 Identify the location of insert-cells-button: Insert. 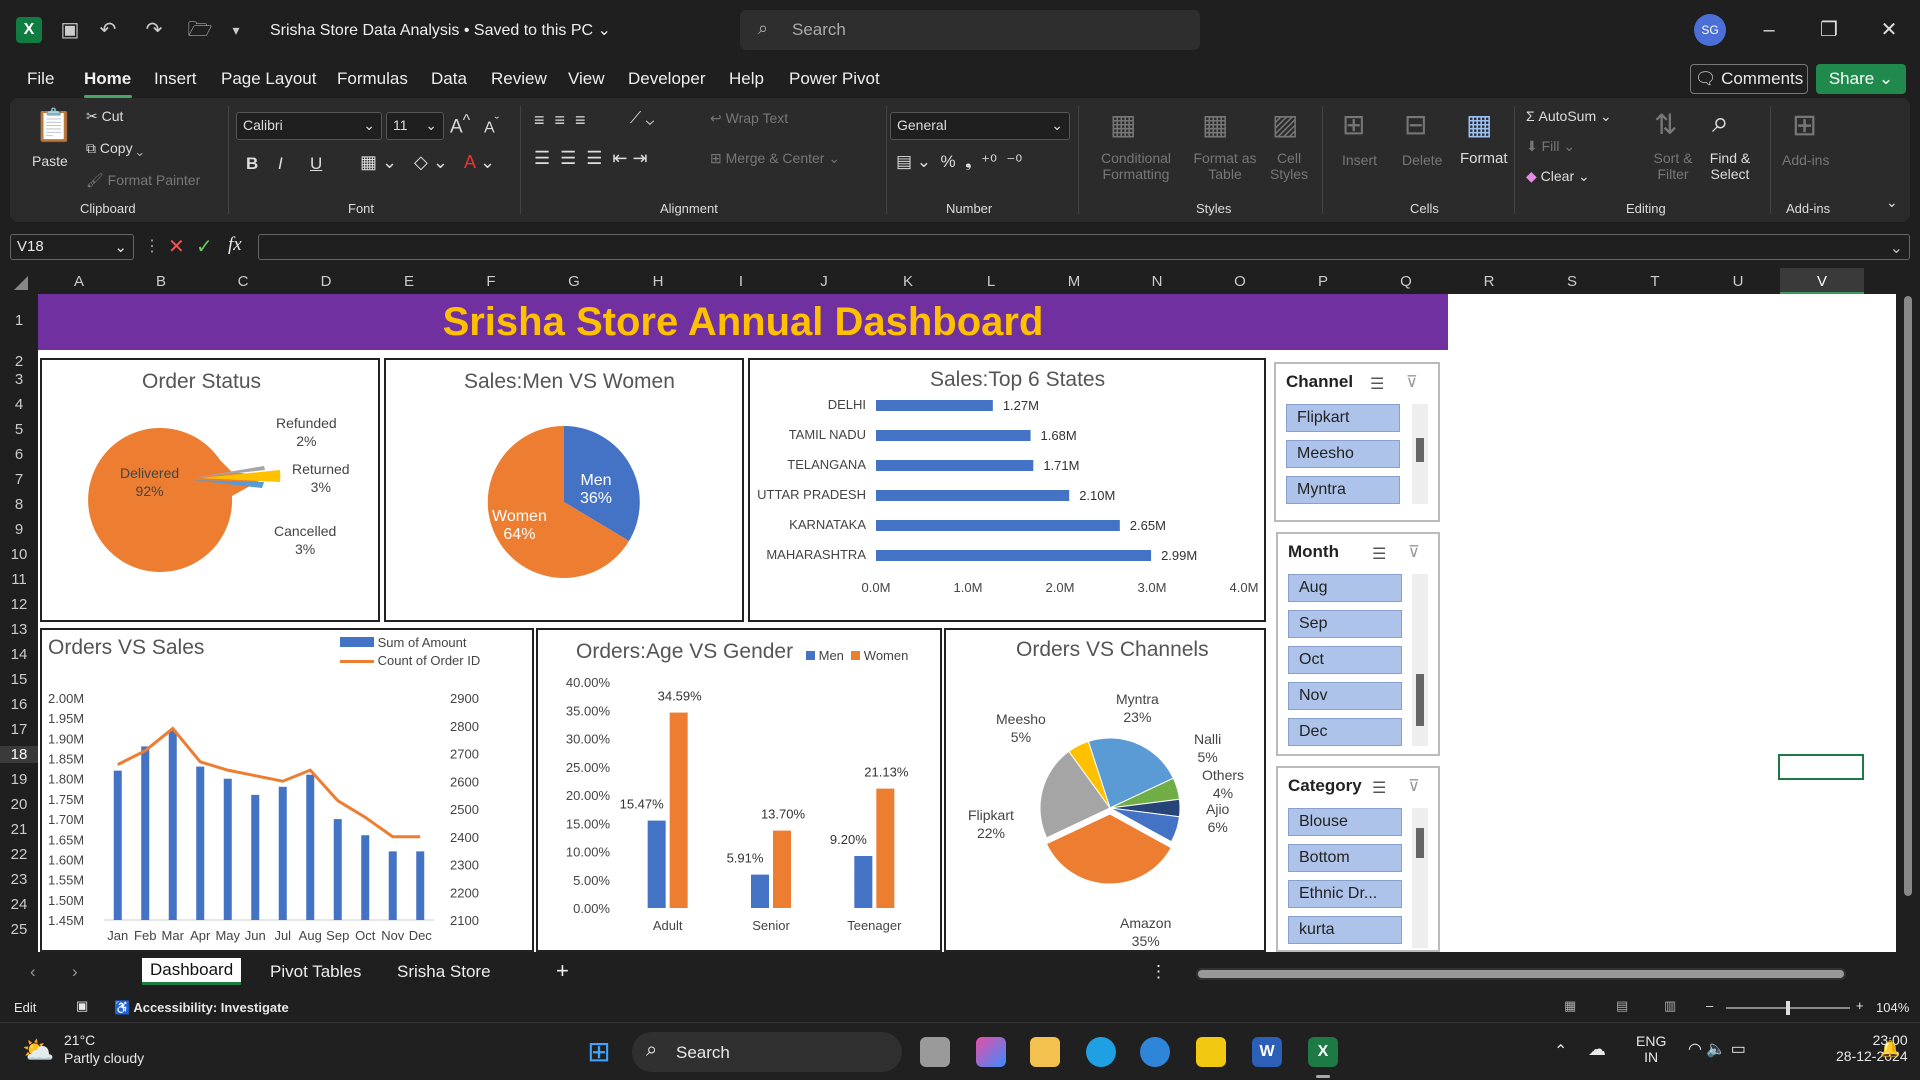
(1359, 160).